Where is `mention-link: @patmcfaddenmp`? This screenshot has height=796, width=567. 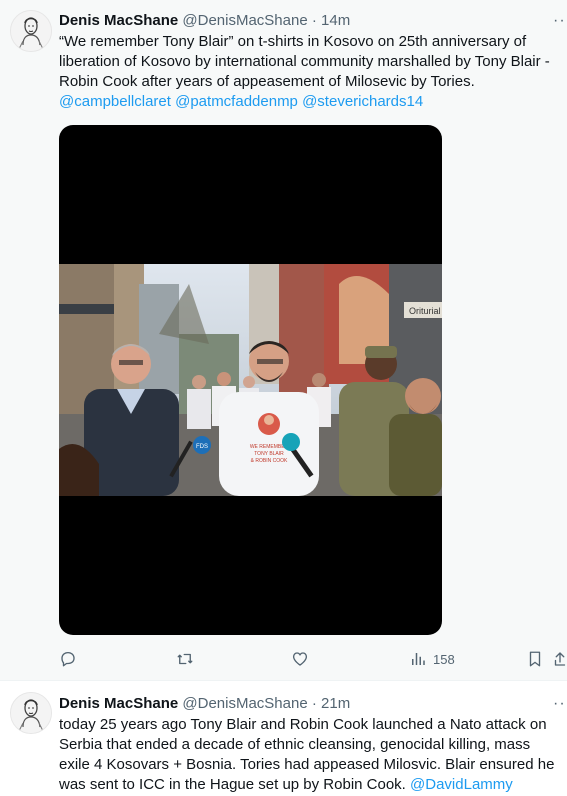 mention-link: @patmcfaddenmp is located at coordinates (236, 101).